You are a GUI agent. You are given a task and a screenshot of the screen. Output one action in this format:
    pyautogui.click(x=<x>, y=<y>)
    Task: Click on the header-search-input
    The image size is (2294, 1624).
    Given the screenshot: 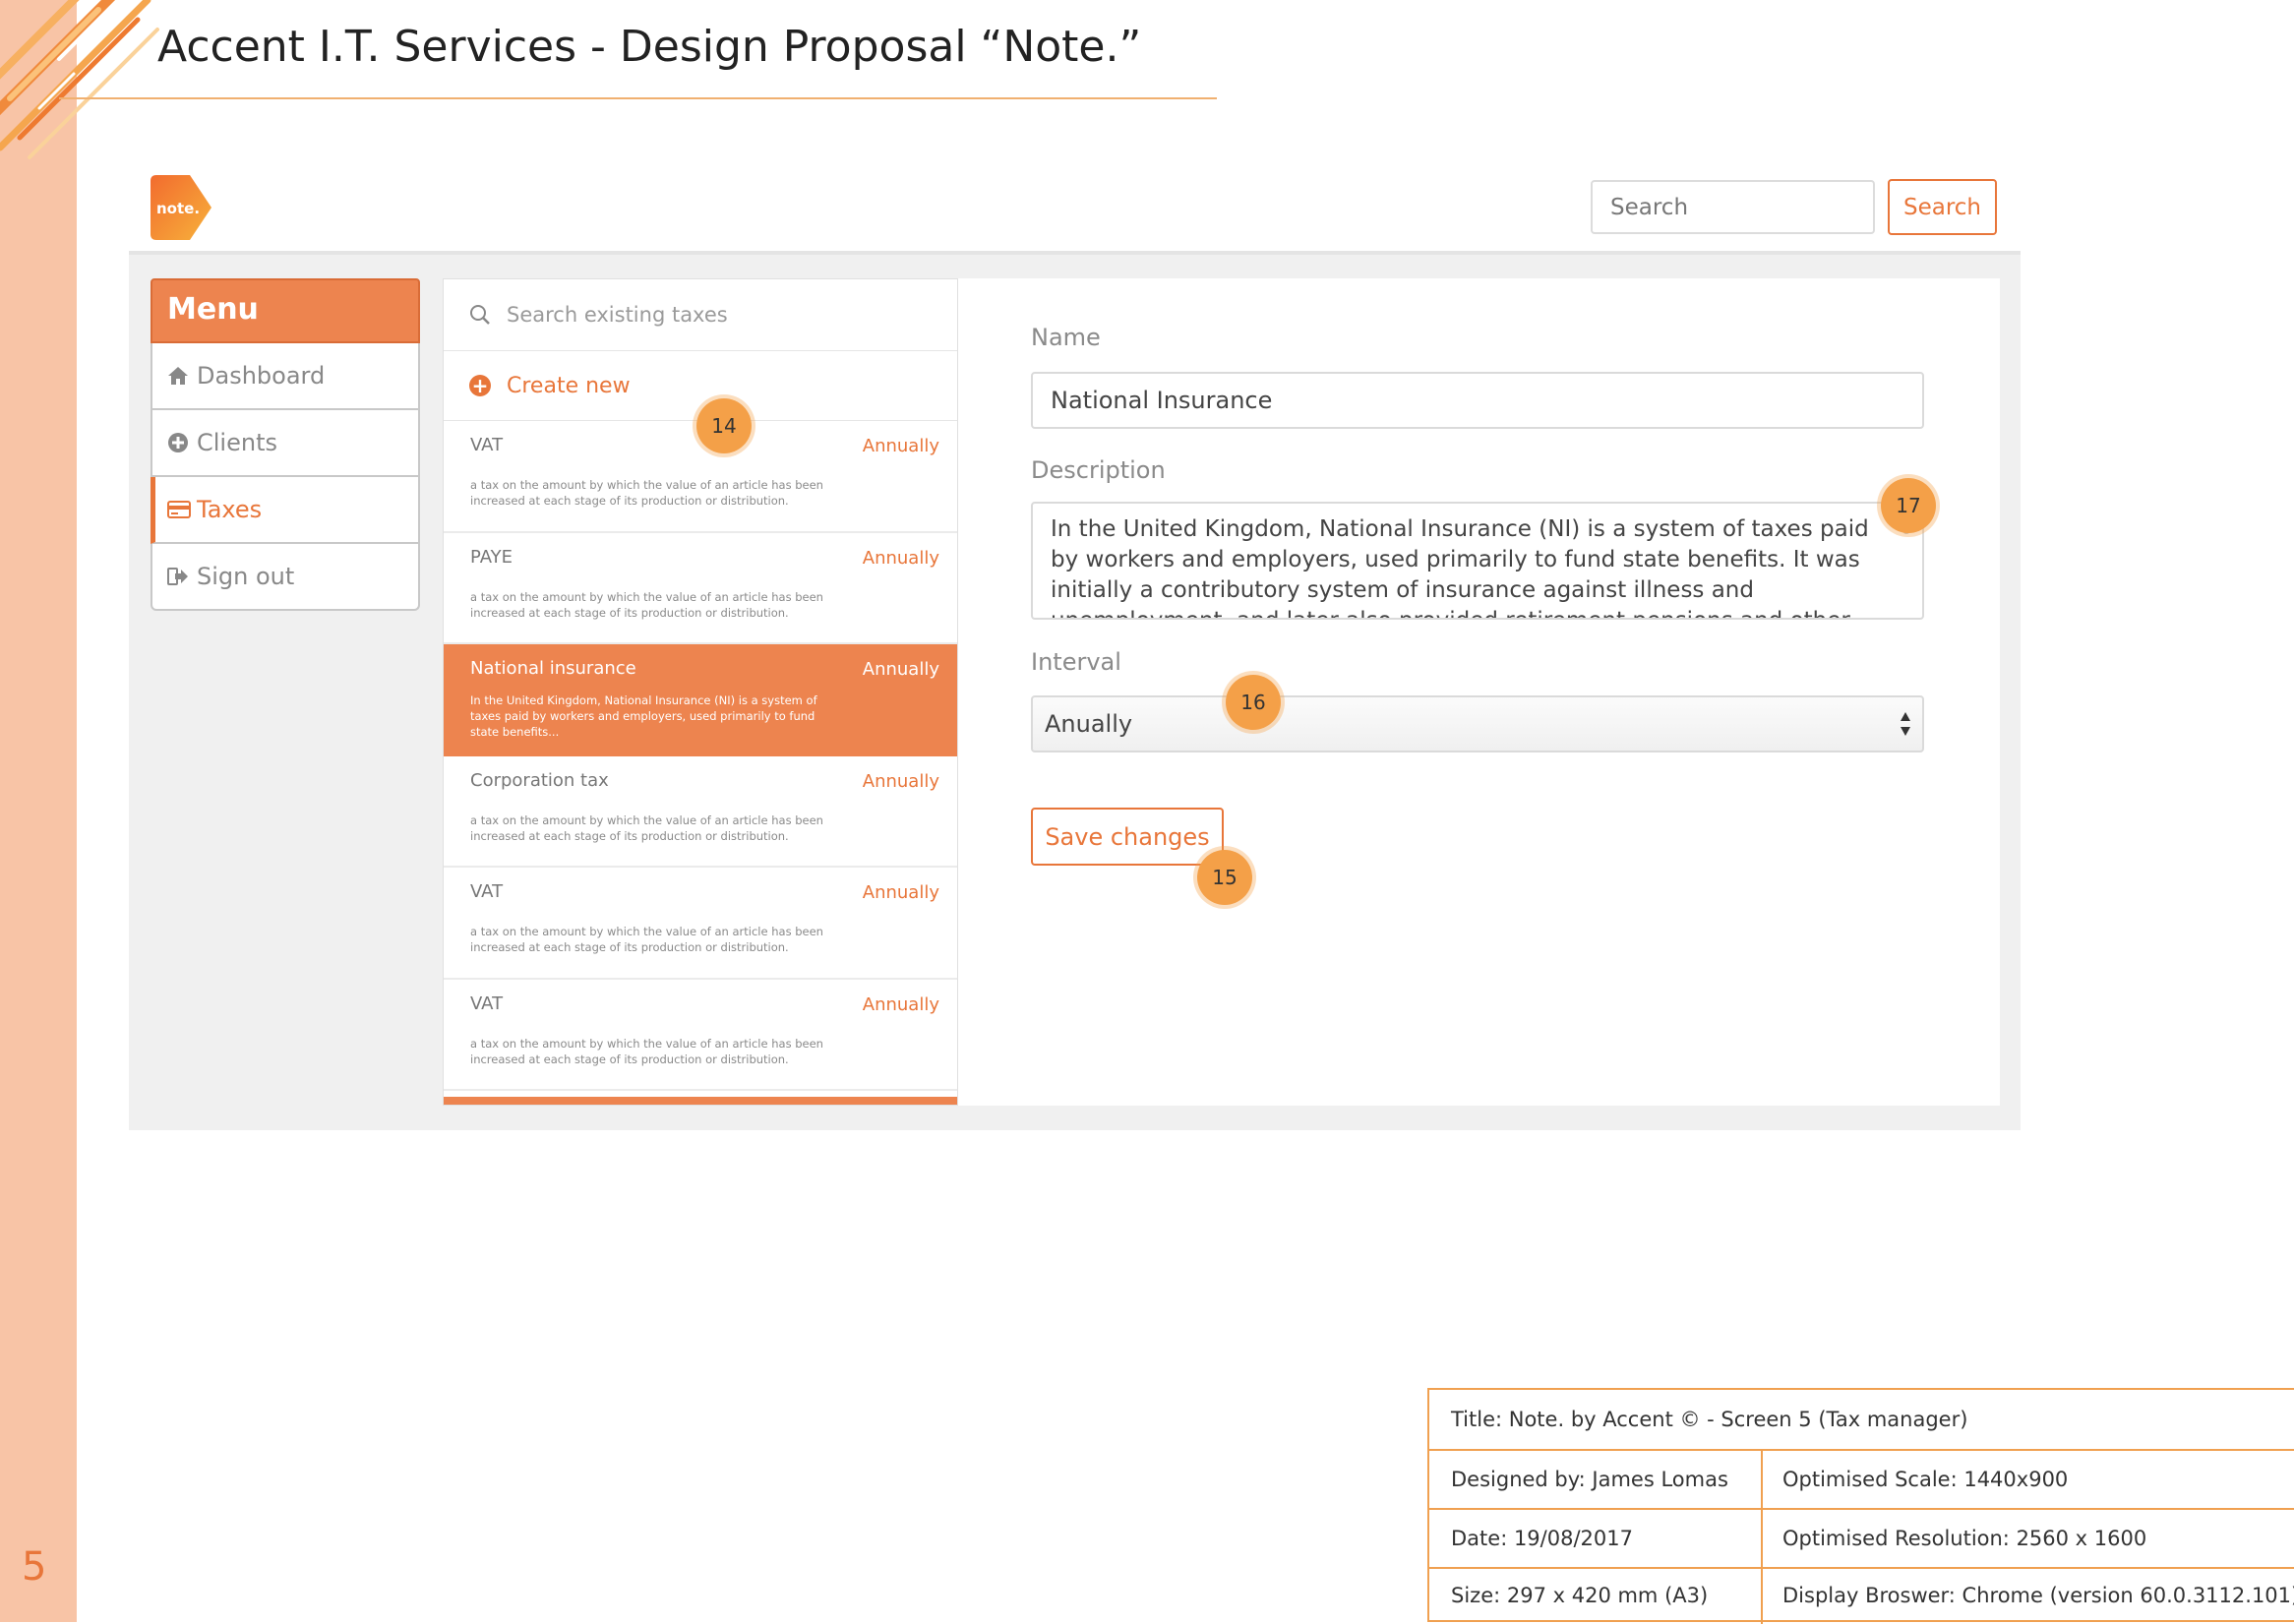 What is the action you would take?
    pyautogui.click(x=1733, y=207)
    